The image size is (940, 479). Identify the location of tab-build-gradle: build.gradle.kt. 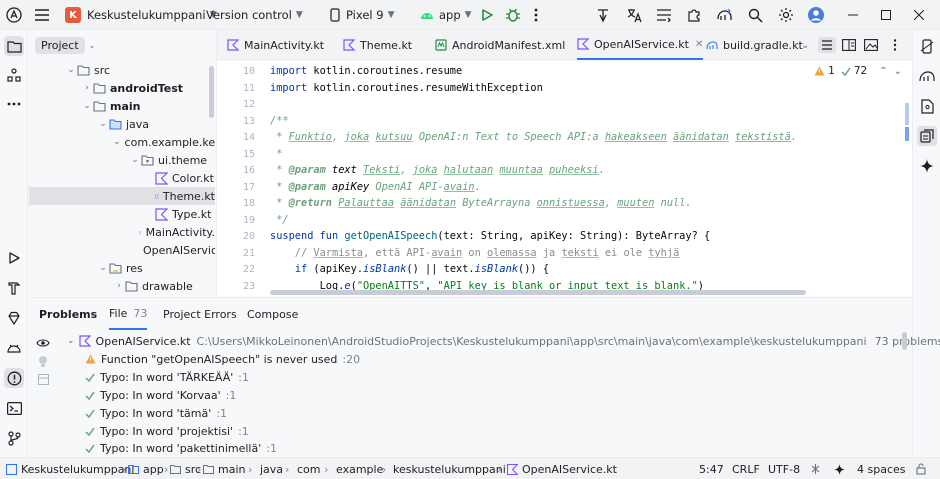
(754, 45).